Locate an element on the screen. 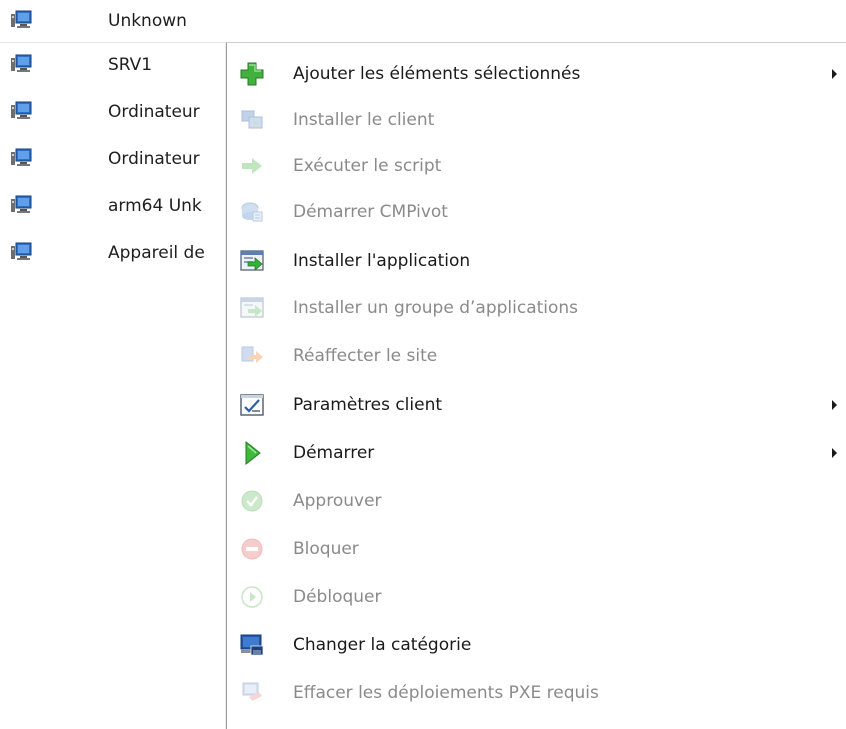  device-name: SRV1 is located at coordinates (130, 65).